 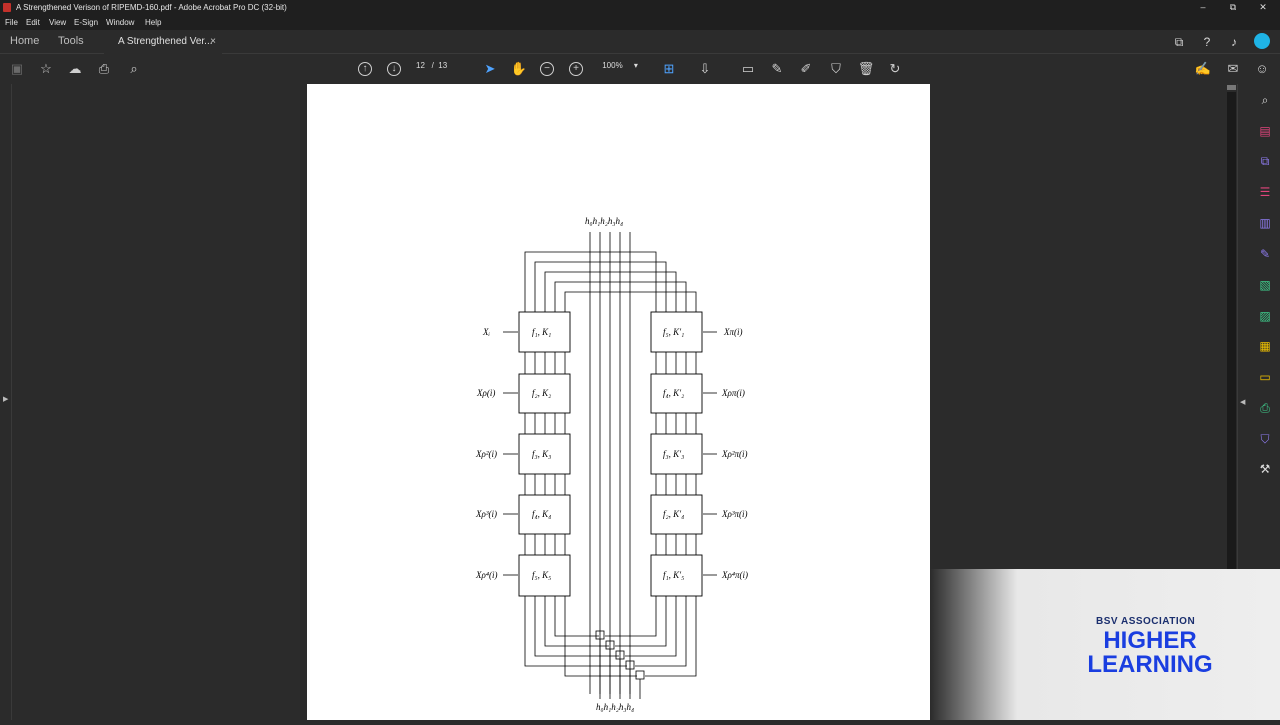 I want to click on chevron-down-icon: ▾, so click(x=636, y=65).